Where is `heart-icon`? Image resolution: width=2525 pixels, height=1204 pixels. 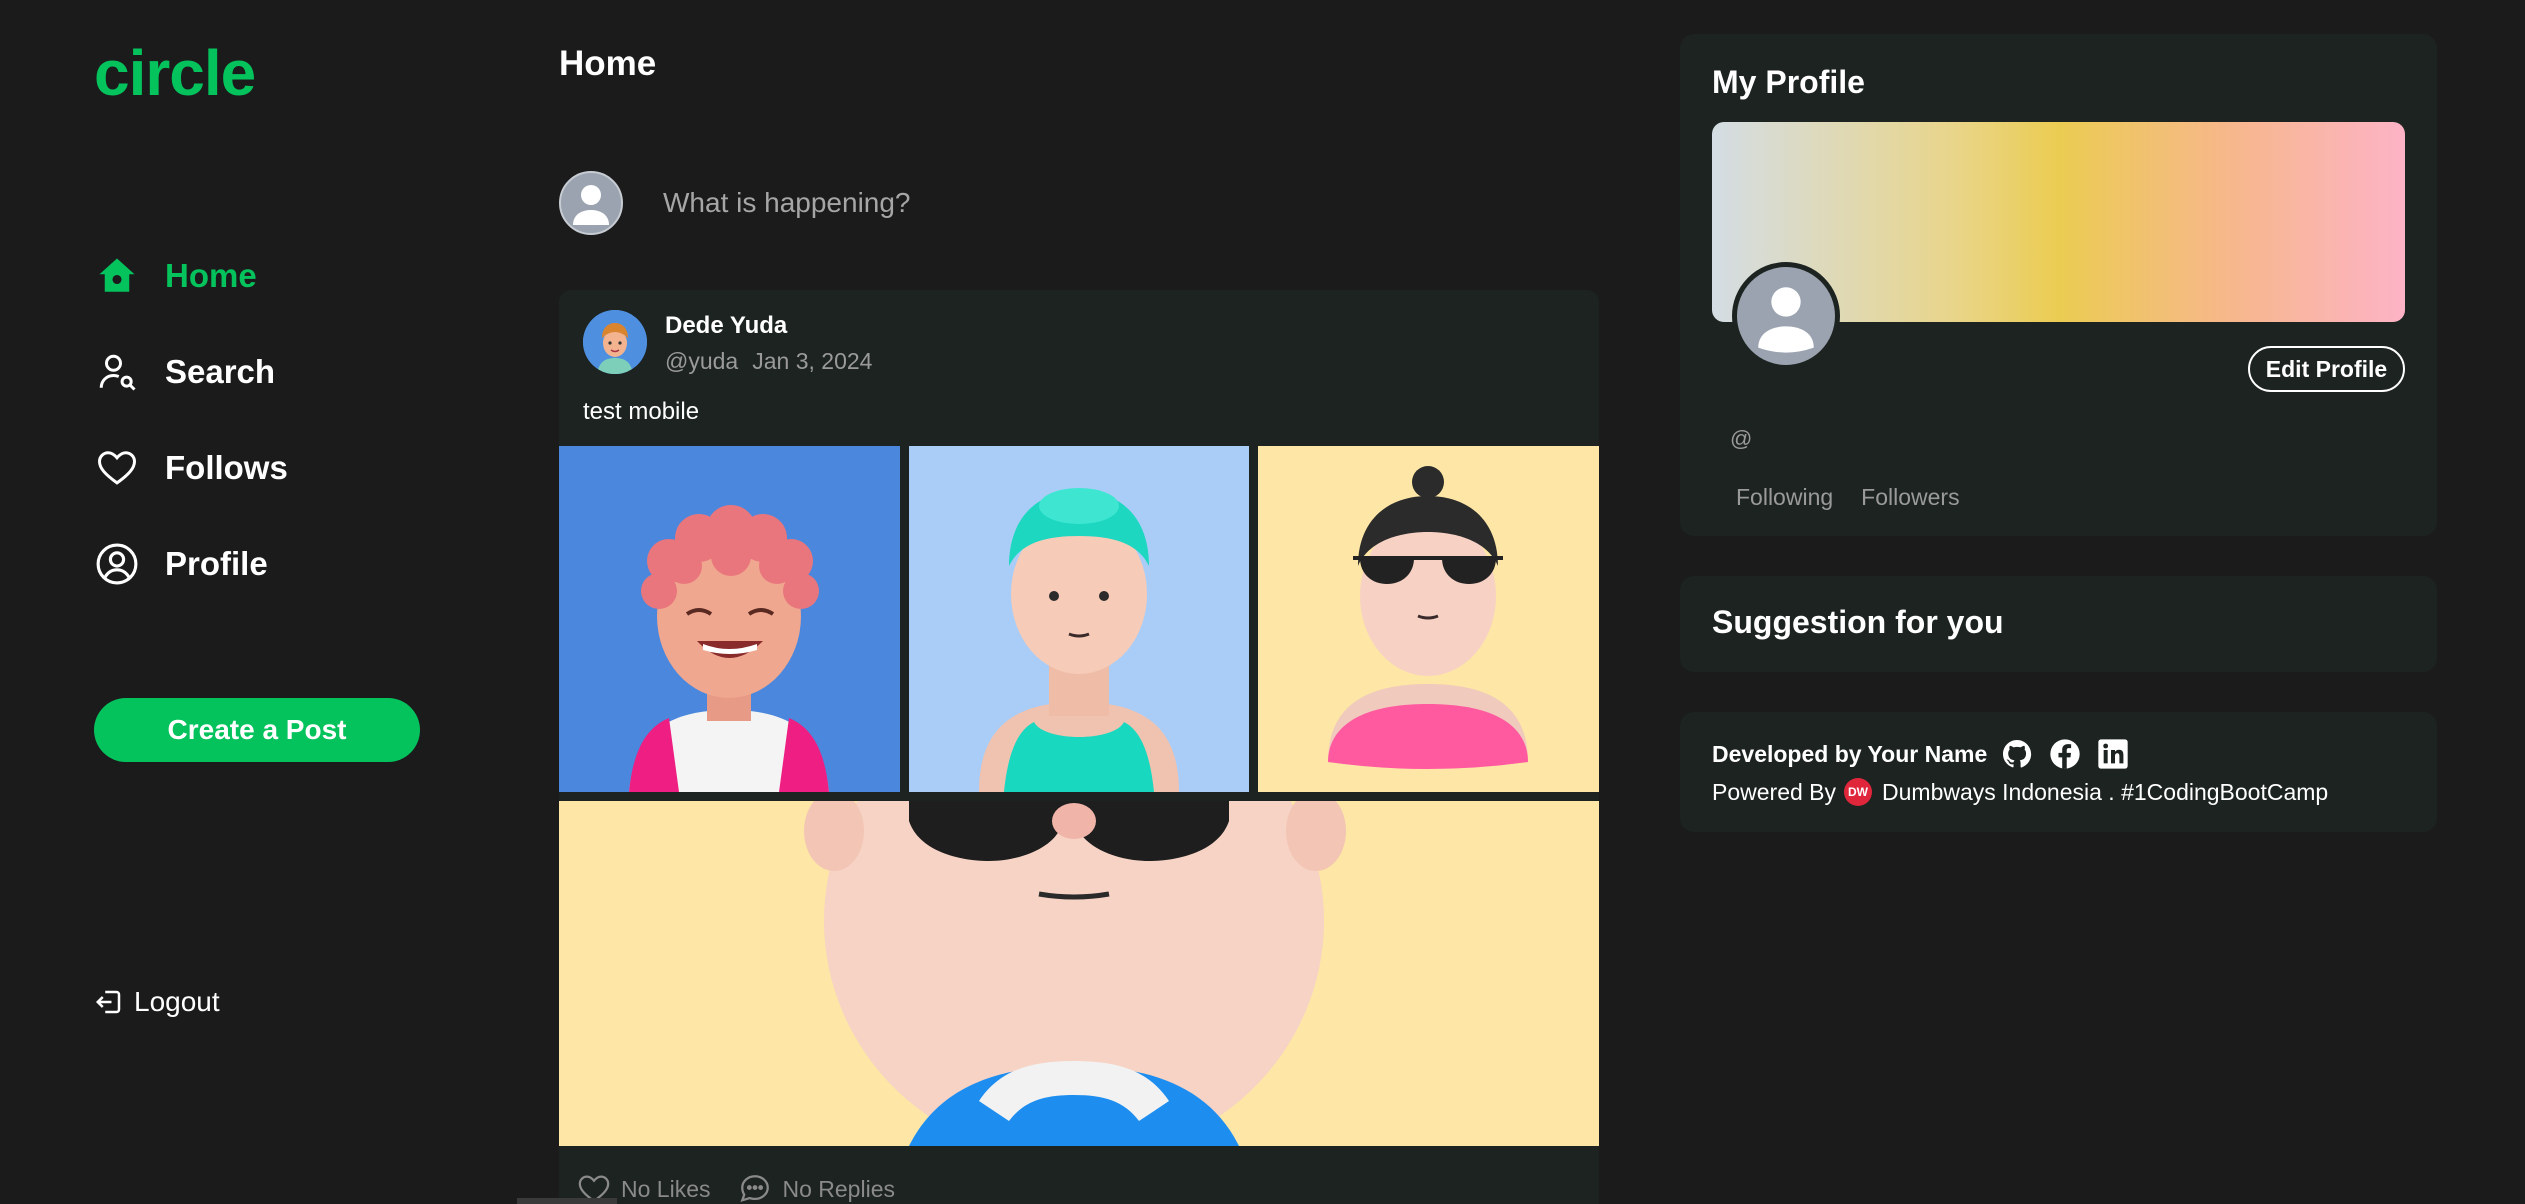
heart-icon is located at coordinates (117, 468).